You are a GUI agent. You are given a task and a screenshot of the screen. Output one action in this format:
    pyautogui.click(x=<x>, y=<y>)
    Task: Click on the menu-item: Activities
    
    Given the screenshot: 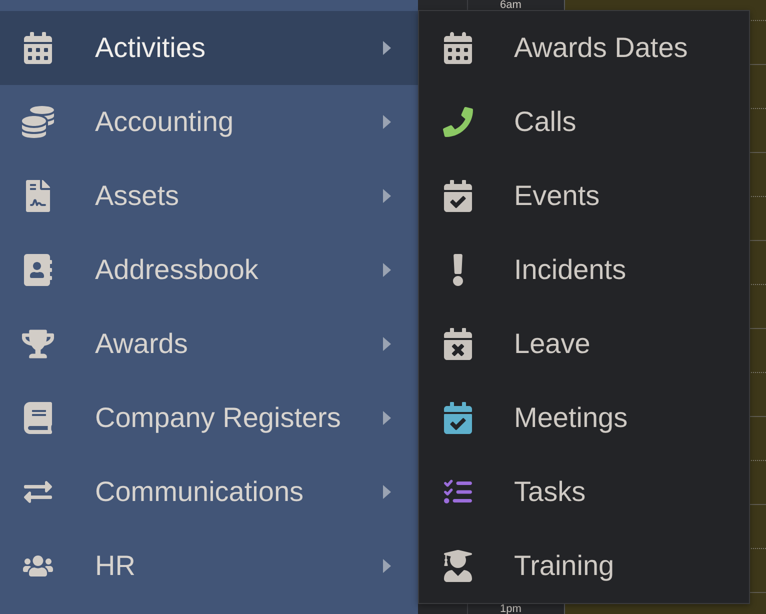 What is the action you would take?
    pyautogui.click(x=209, y=48)
    